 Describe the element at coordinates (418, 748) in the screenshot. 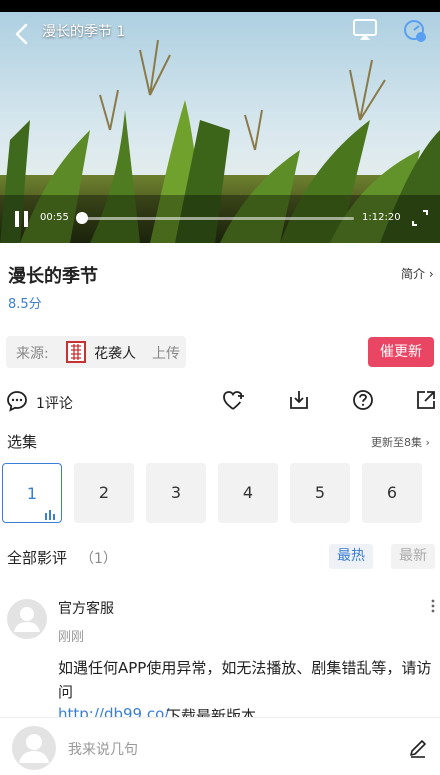

I see `pen-icon` at that location.